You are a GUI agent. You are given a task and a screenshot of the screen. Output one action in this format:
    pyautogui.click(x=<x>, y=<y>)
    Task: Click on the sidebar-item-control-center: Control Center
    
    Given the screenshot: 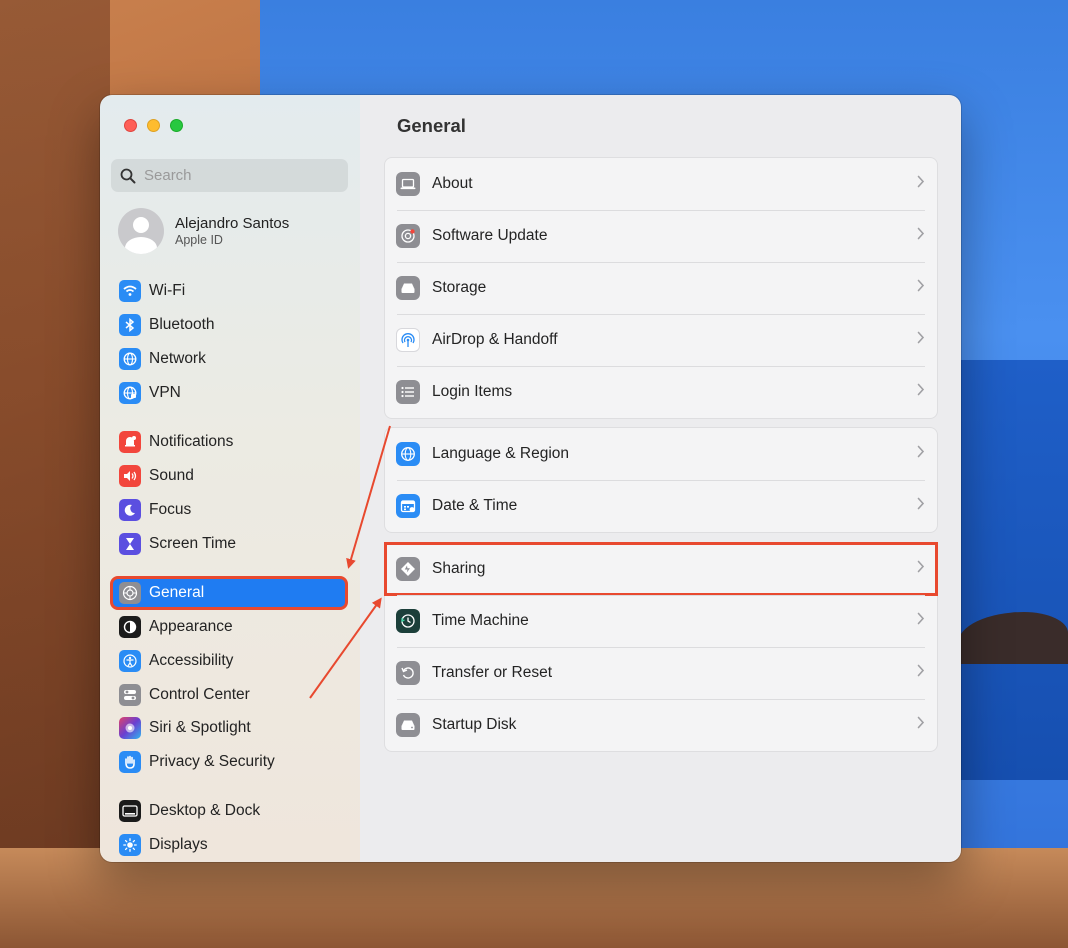 What is the action you would take?
    pyautogui.click(x=229, y=695)
    